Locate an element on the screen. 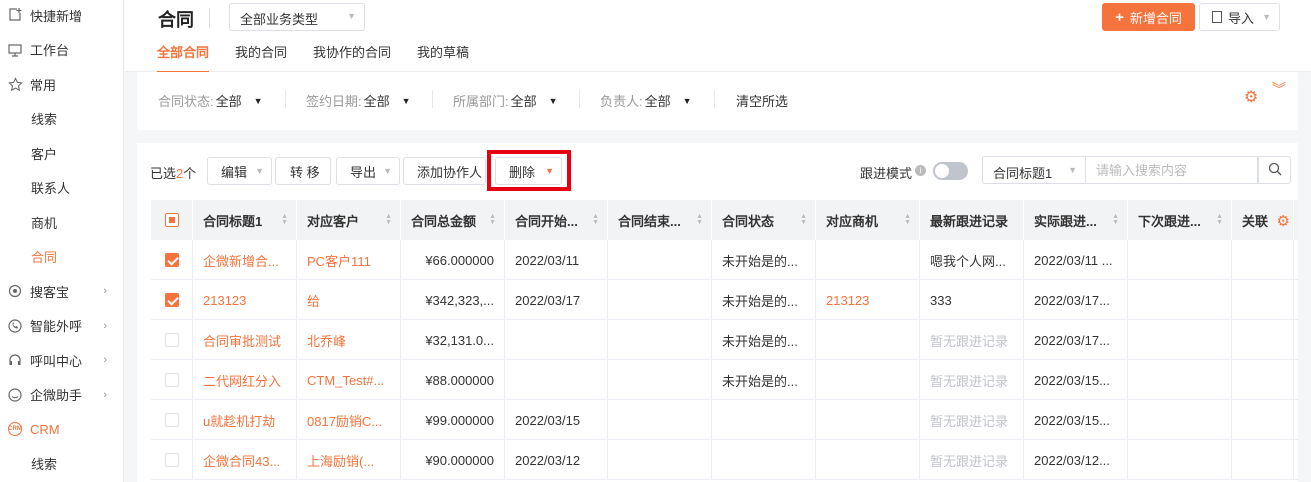  tab-my-drafts: 我的草稿 is located at coordinates (443, 57).